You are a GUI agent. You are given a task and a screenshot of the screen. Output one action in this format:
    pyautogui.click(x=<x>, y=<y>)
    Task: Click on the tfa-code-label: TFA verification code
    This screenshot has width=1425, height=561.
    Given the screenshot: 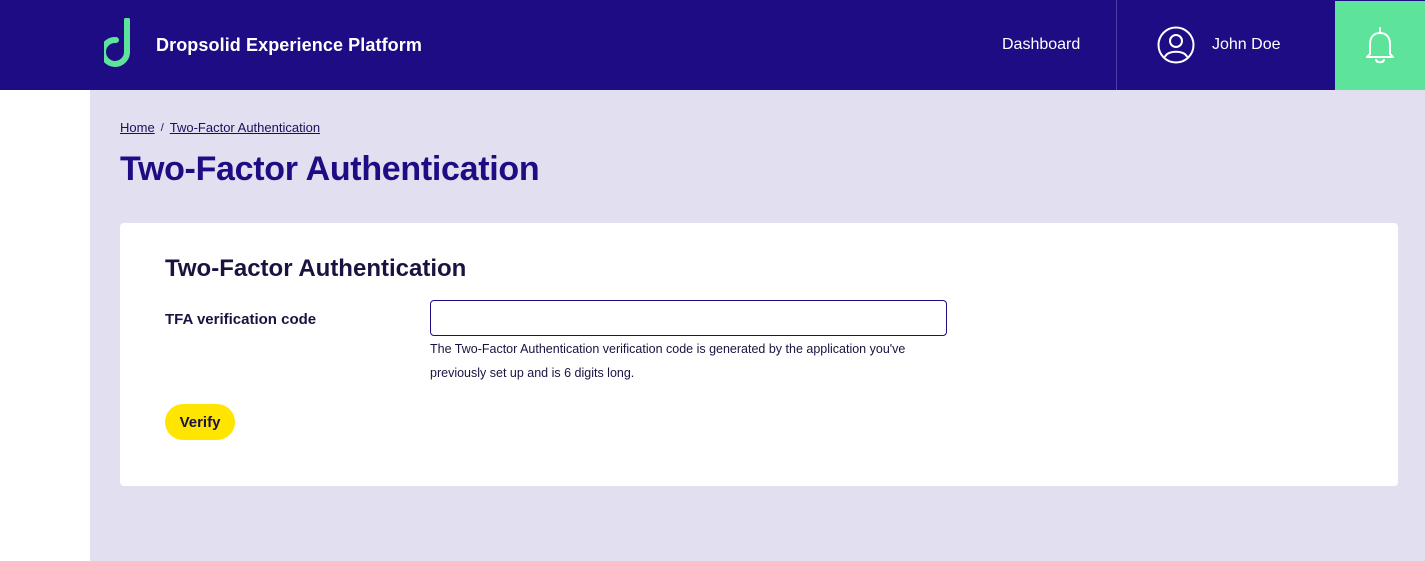 What is the action you would take?
    pyautogui.click(x=241, y=319)
    